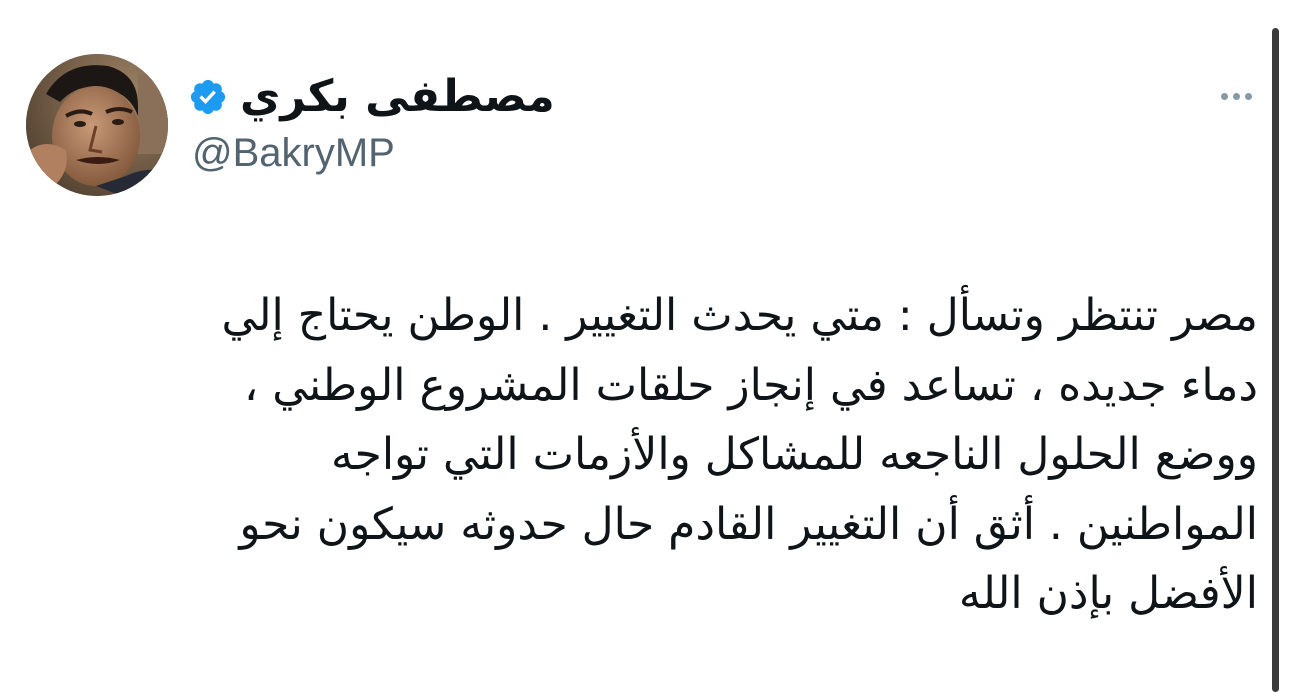 This screenshot has height=692, width=1290. Describe the element at coordinates (1108, 593) in the screenshot. I see `tweet-text-line: الأفضل بإذن الله` at that location.